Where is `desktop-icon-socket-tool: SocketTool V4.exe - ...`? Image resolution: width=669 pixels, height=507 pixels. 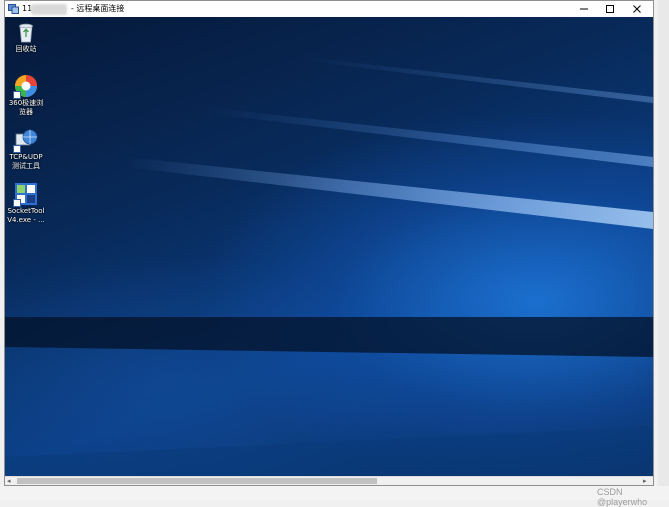 desktop-icon-socket-tool: SocketTool V4.exe - ... is located at coordinates (26, 203).